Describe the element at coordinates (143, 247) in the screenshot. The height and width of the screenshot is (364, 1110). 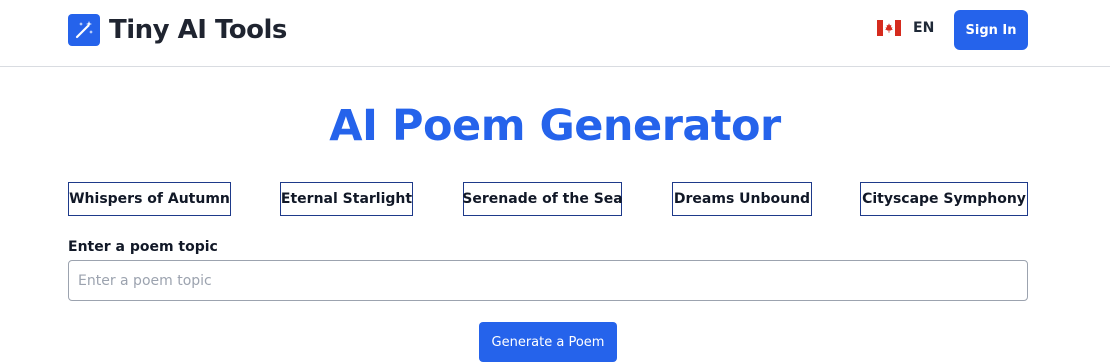
I see `topic-field-label: Enter a poem topic` at that location.